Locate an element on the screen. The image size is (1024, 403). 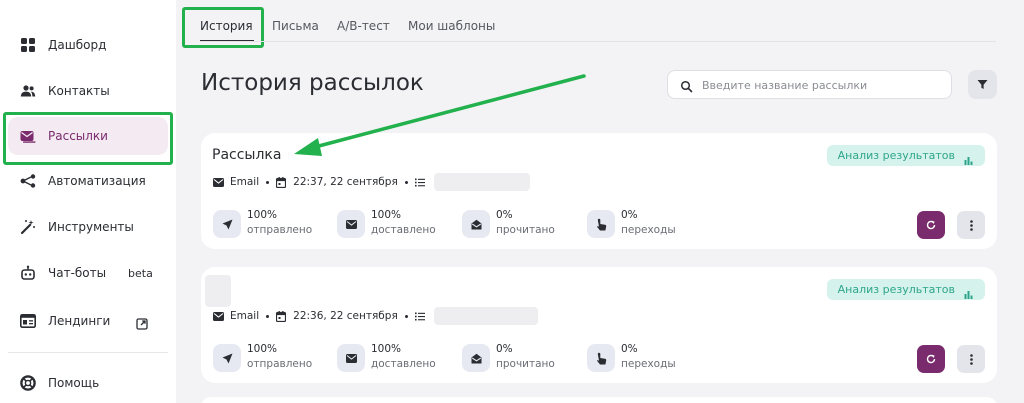
sidebar-item-contacts: Контакты is located at coordinates (88, 91).